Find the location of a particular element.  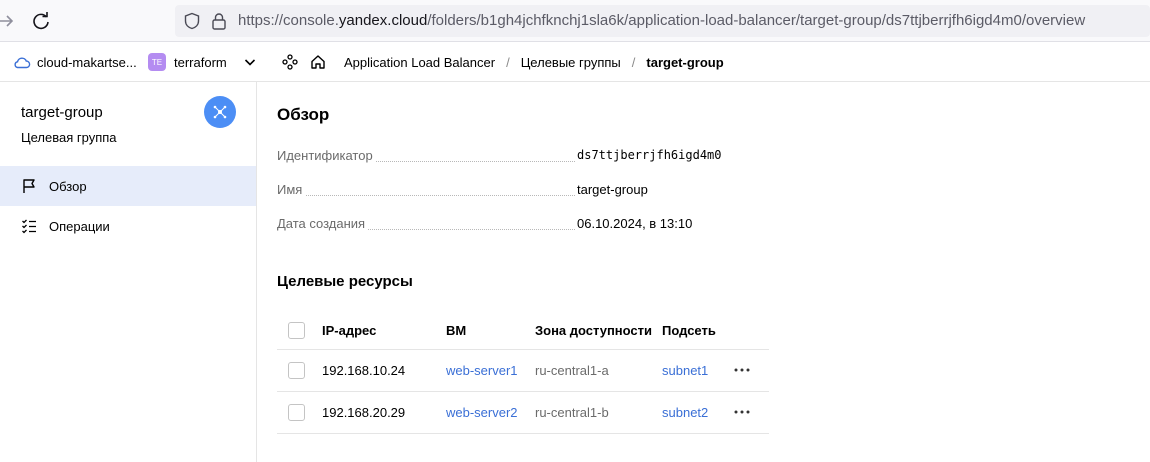

cell-ip: 192.168.20.29 is located at coordinates (364, 412).